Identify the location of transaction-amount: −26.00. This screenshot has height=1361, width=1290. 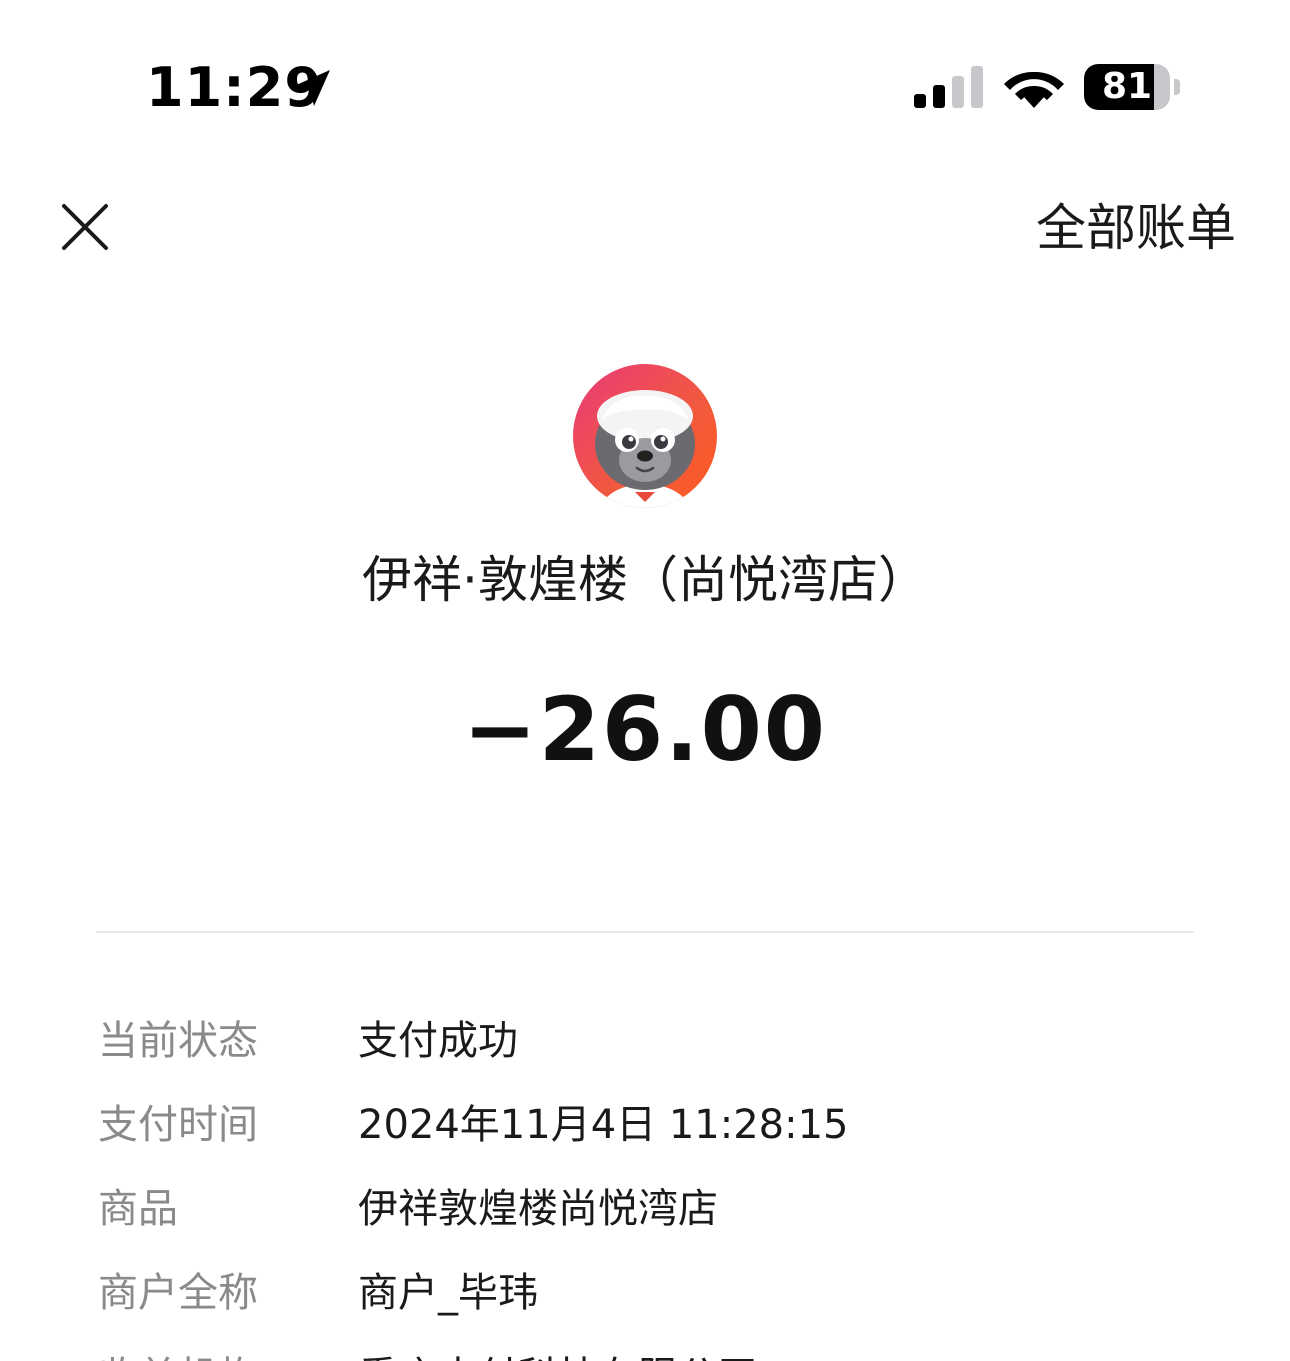
(645, 729).